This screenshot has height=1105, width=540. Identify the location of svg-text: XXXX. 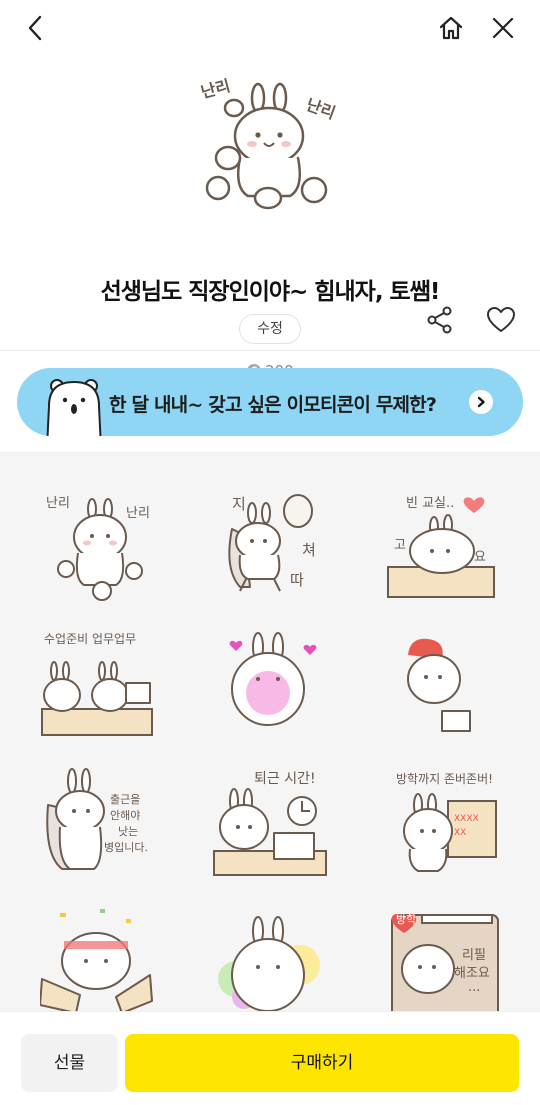
(466, 819).